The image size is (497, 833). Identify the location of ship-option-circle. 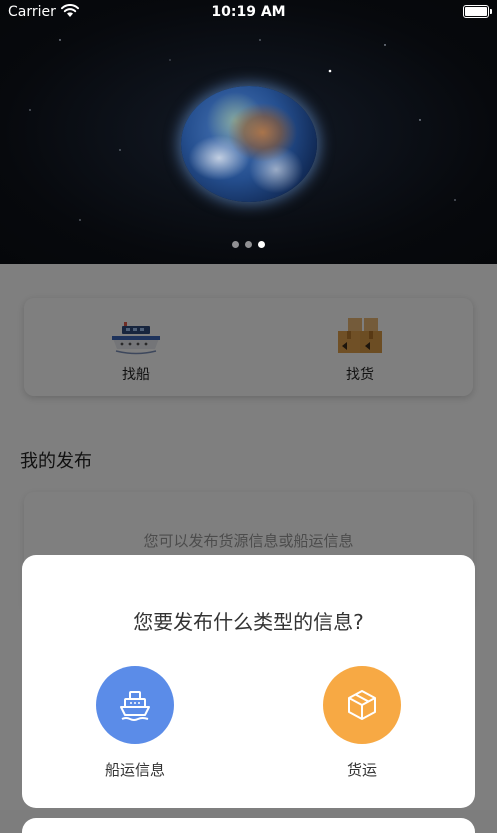
(135, 705).